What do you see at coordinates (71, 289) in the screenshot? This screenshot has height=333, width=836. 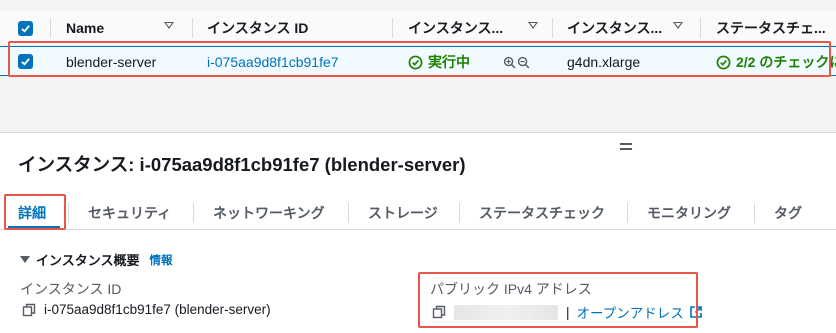 I see `instance-id-label: インスタンス ID` at bounding box center [71, 289].